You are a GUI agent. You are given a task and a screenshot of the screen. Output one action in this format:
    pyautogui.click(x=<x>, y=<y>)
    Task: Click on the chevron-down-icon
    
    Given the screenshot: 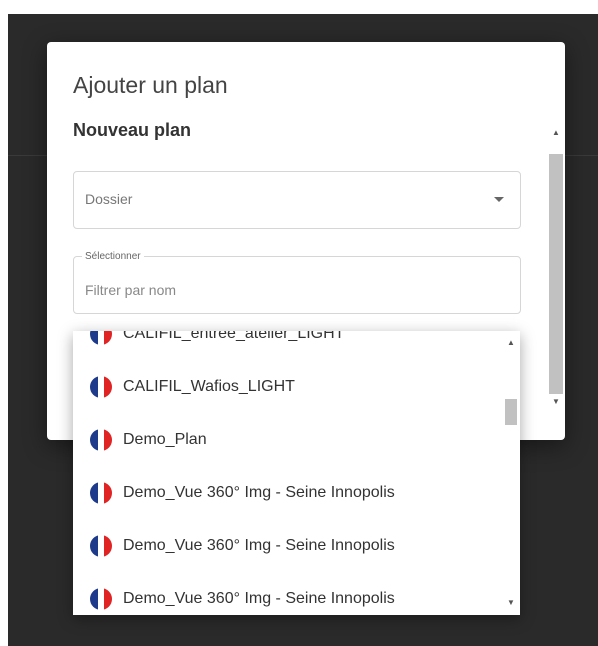 What is the action you would take?
    pyautogui.click(x=499, y=199)
    